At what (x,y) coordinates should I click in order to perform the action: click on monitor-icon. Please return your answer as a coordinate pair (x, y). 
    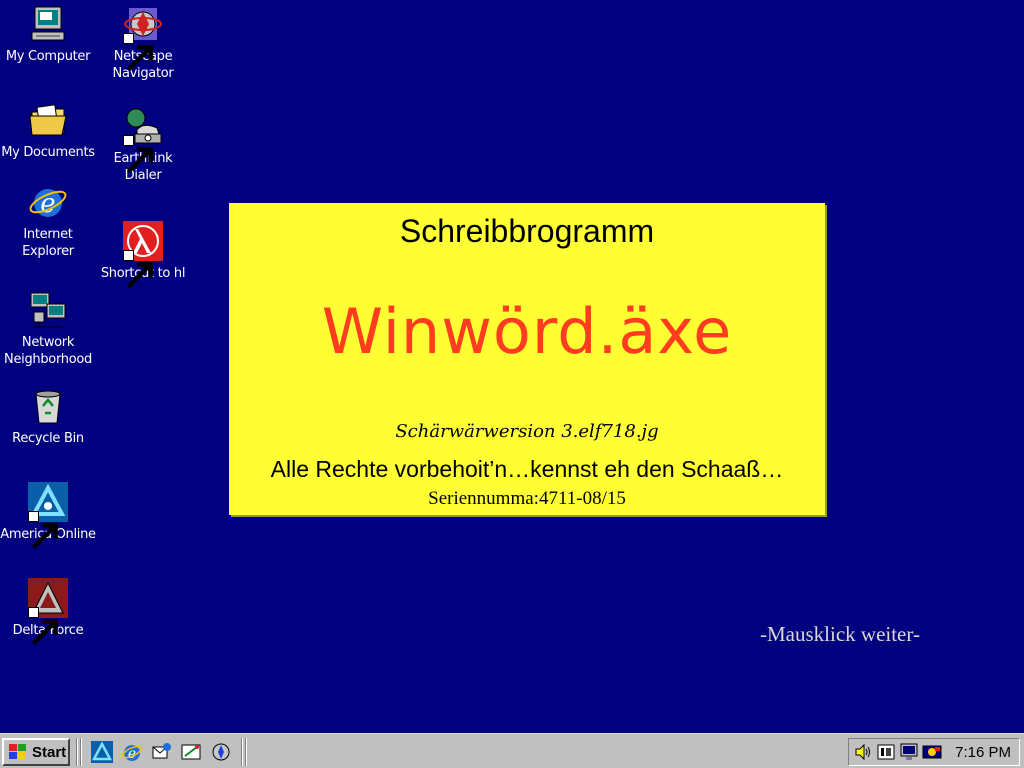
    Looking at the image, I should click on (909, 752).